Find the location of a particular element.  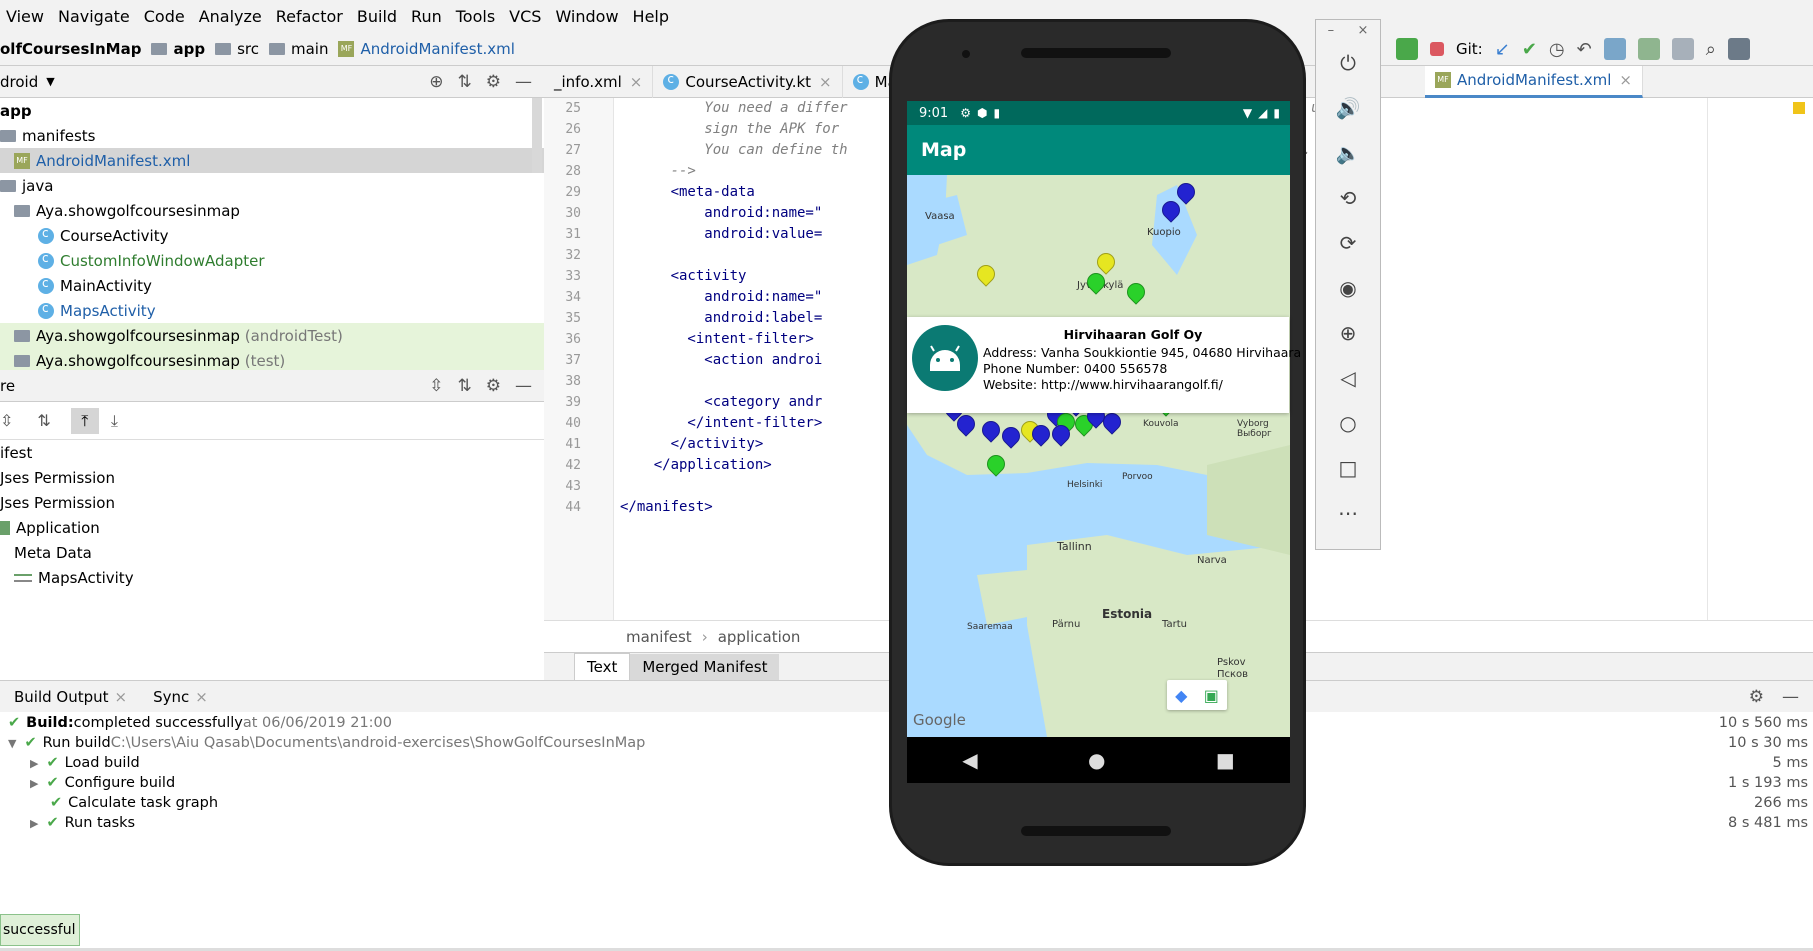

menu-analyze: Analyze is located at coordinates (230, 16).